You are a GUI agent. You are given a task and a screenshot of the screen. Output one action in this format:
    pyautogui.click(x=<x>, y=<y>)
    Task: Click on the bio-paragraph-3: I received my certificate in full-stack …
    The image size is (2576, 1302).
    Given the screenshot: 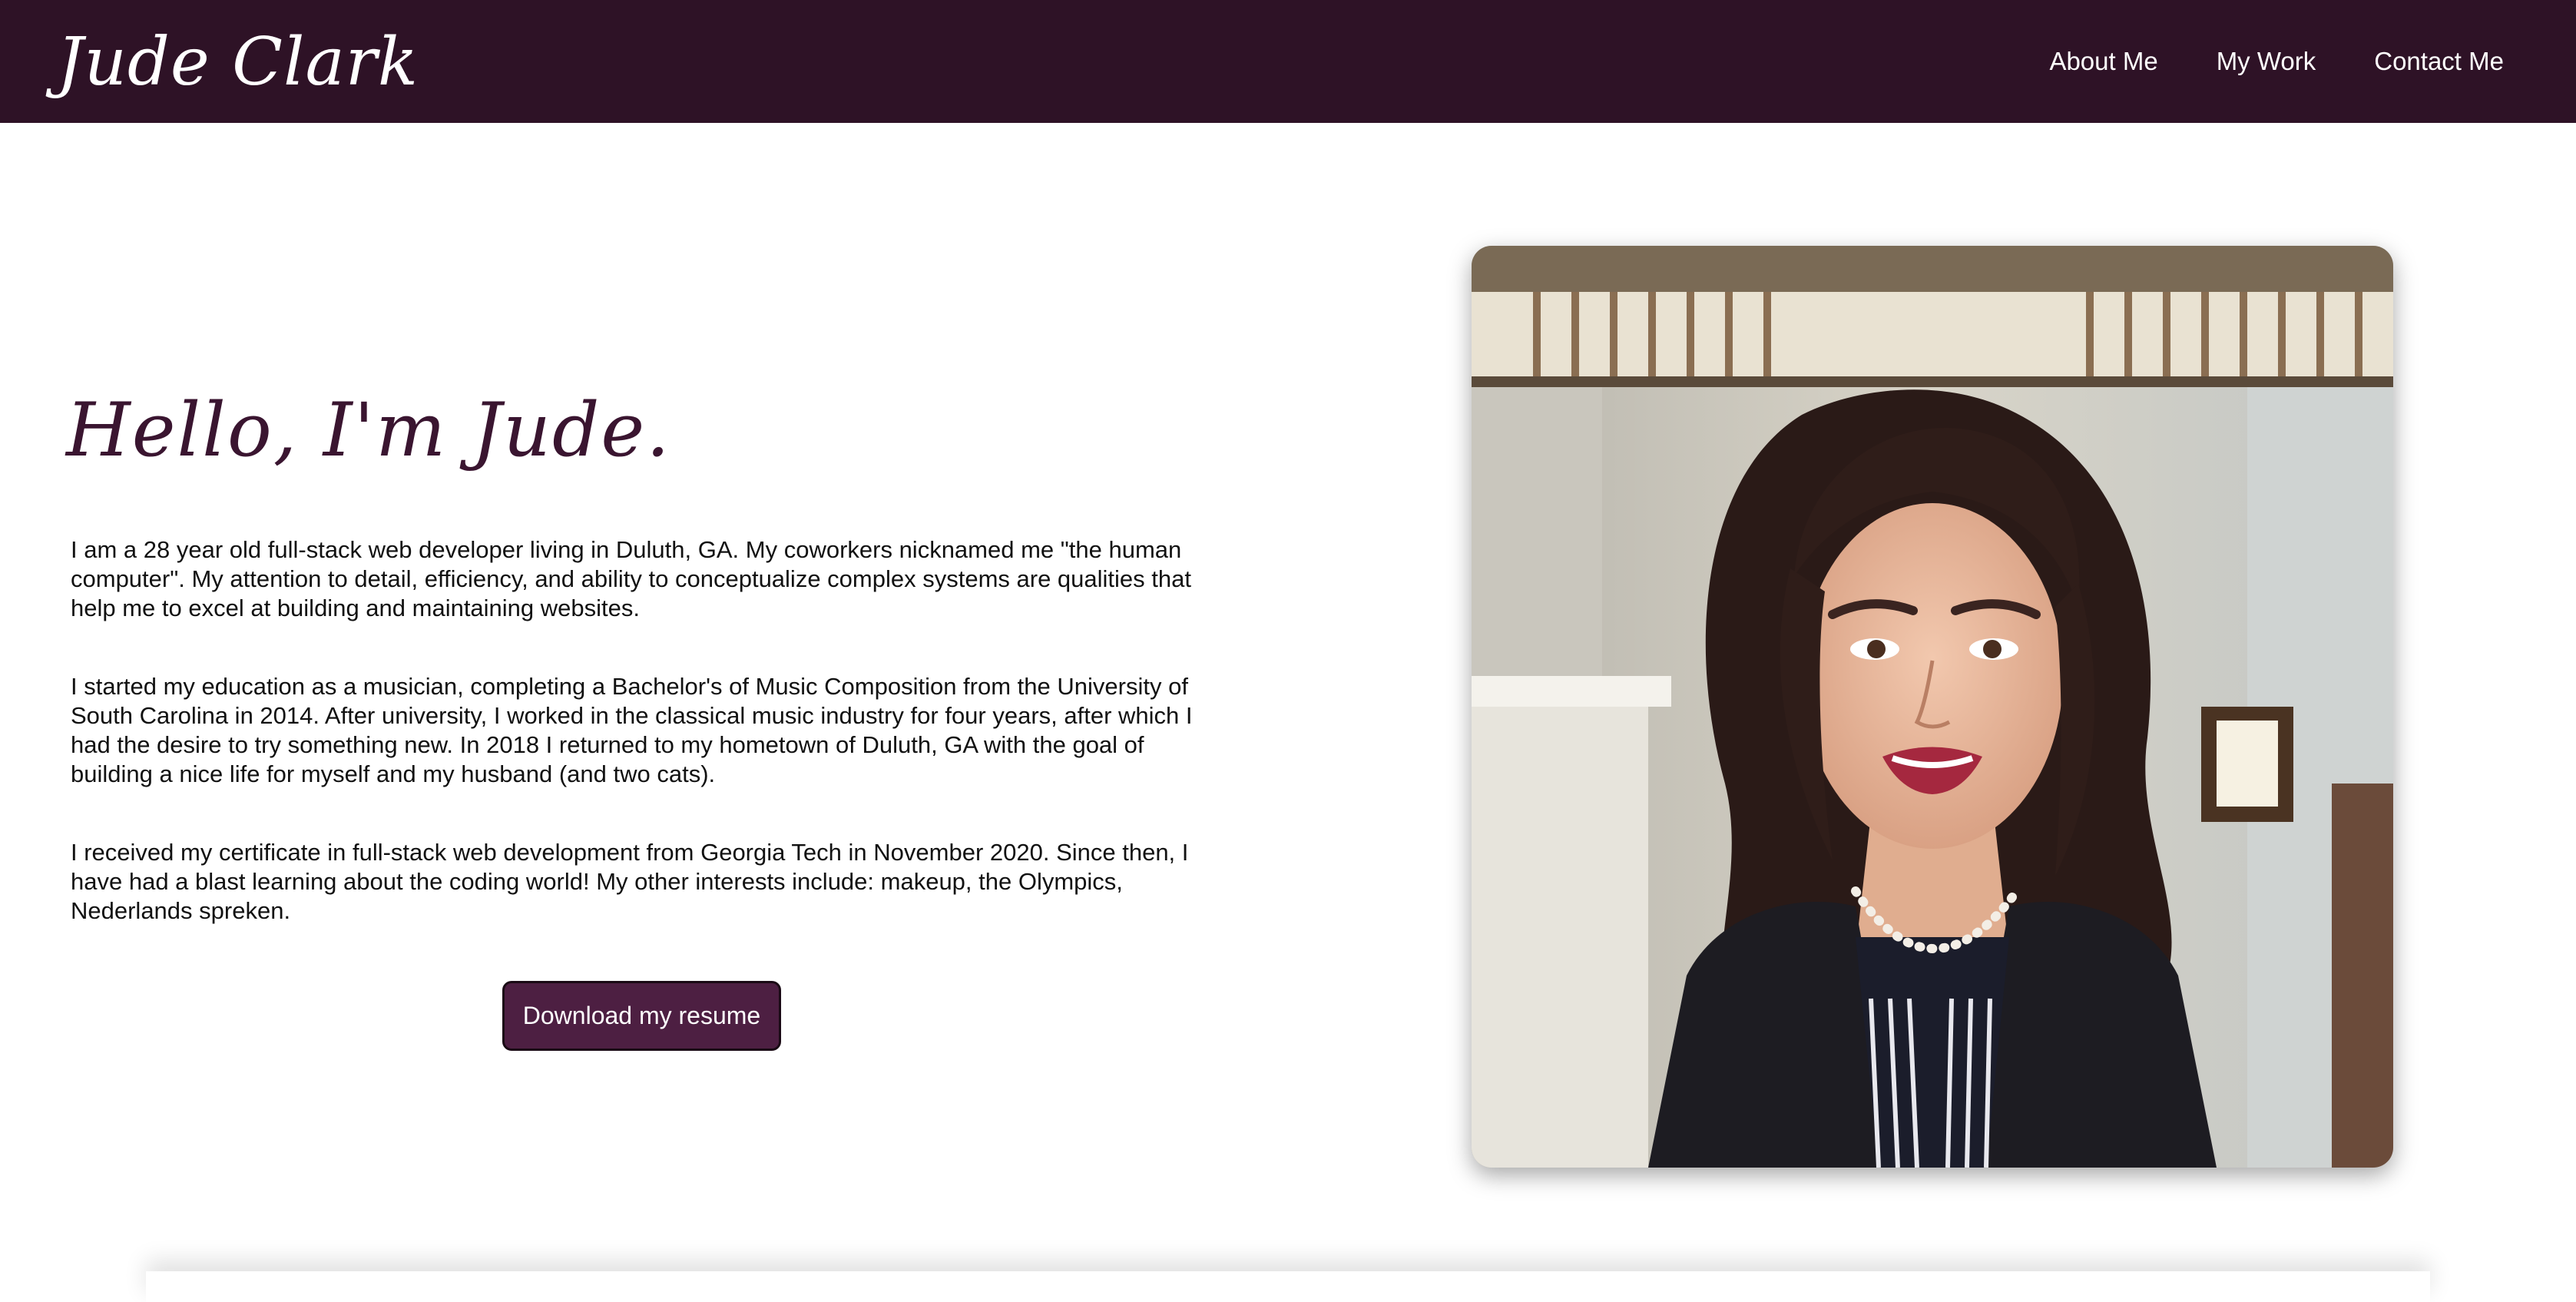 What is the action you would take?
    pyautogui.click(x=630, y=882)
    